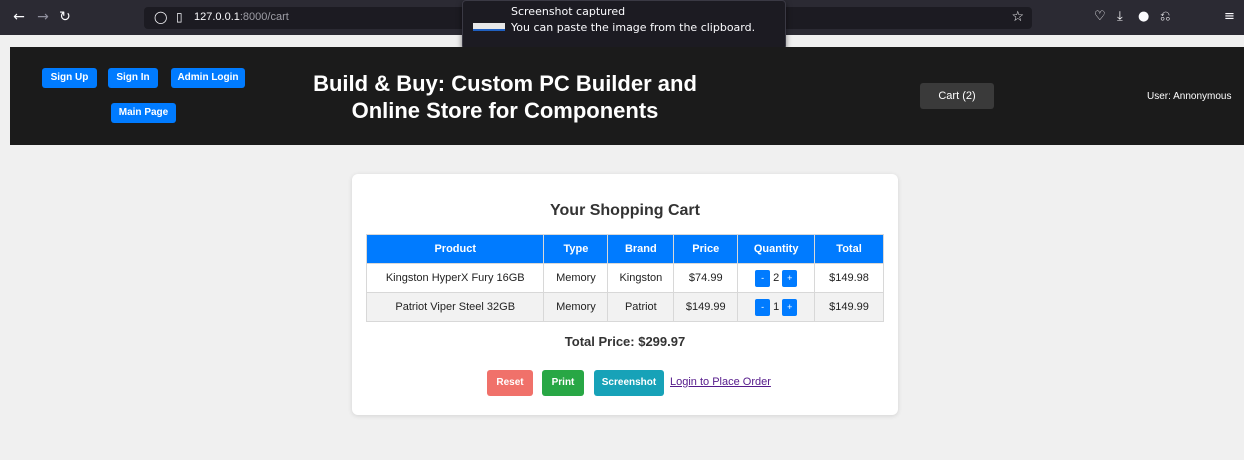 The height and width of the screenshot is (460, 1244). Describe the element at coordinates (1165, 16) in the screenshot. I see `extensions-icon: ⎌` at that location.